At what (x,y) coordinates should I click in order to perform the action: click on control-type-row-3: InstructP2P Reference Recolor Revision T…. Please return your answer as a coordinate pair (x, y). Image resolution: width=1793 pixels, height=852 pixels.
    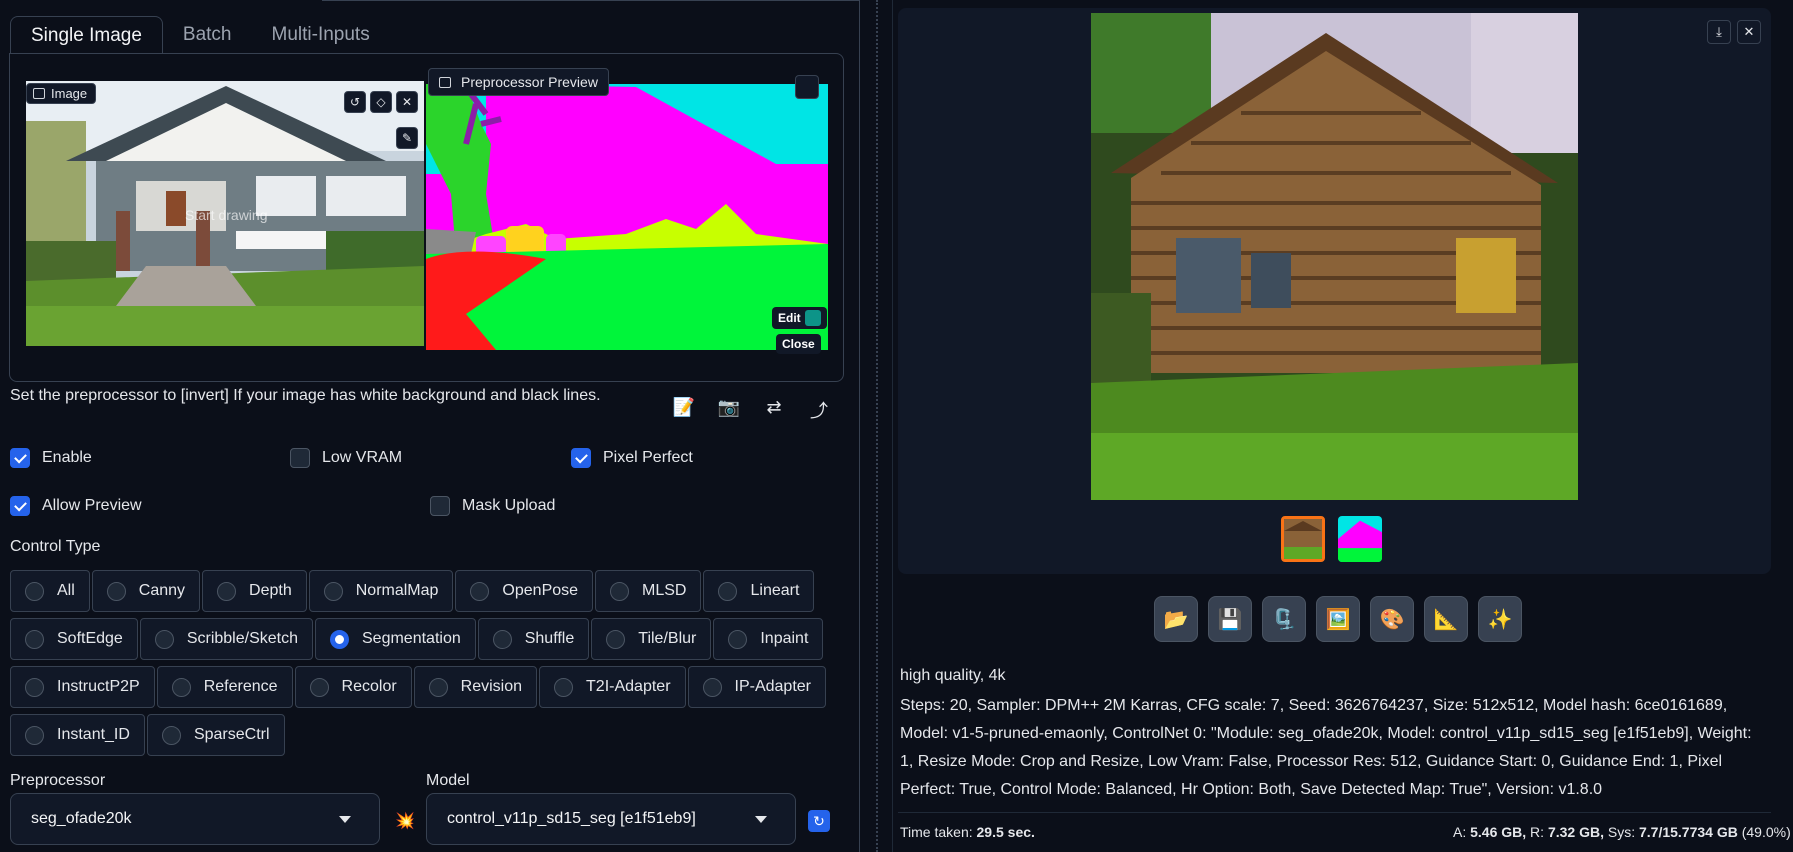
    Looking at the image, I should click on (418, 687).